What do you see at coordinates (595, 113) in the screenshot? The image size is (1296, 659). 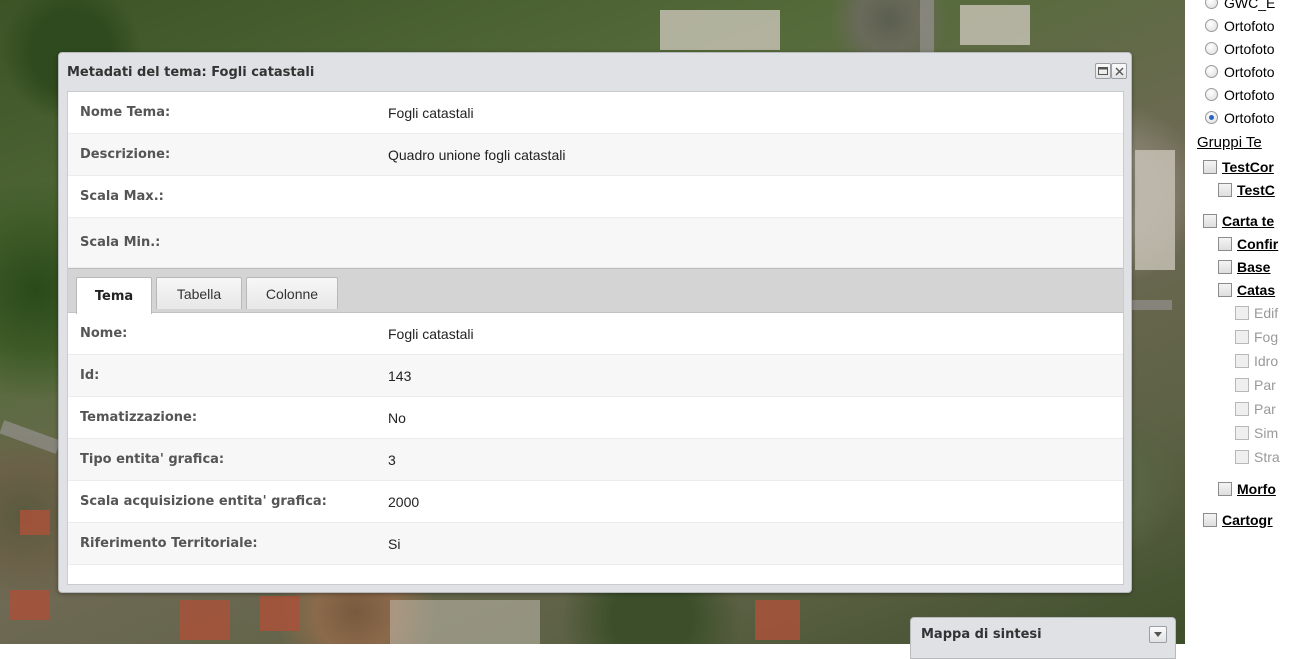 I see `summary-row: Nome Tema: Fogli catastali` at bounding box center [595, 113].